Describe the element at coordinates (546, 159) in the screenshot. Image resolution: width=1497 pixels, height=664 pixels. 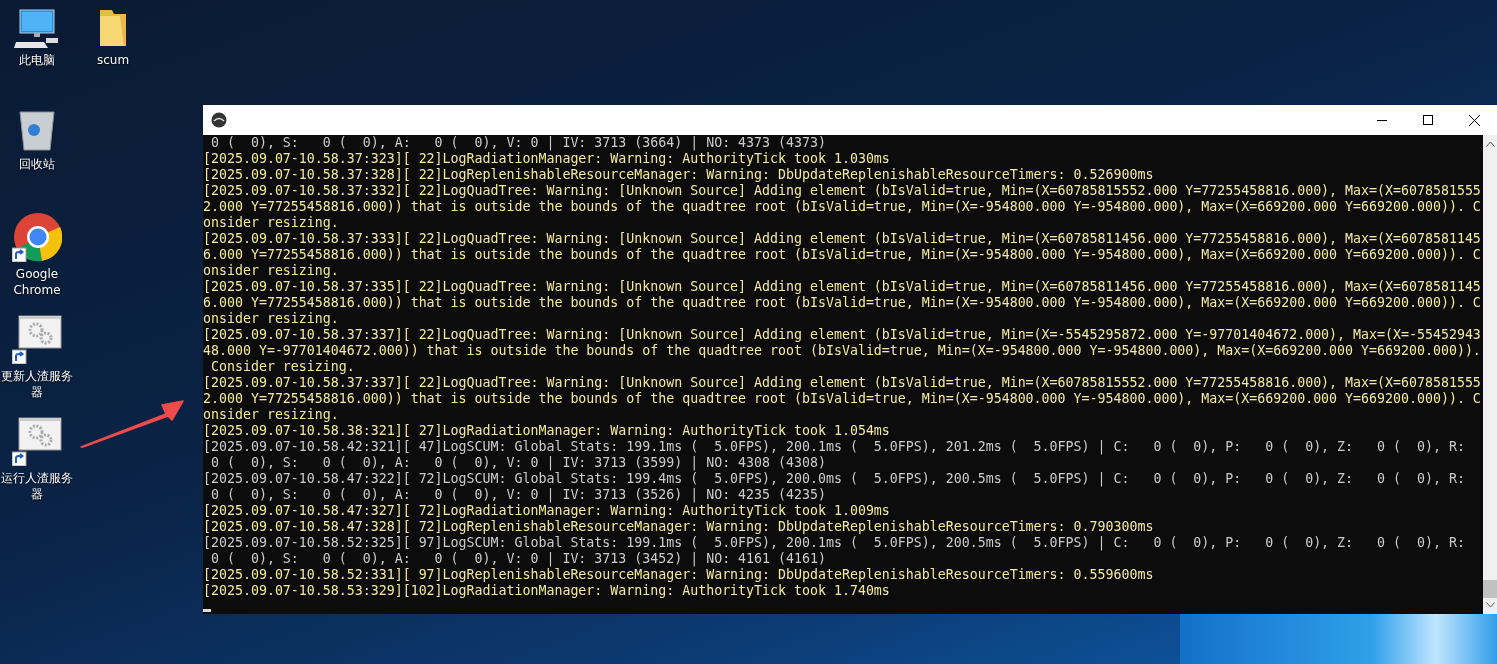
I see `log-line: [2025.09.07-10.58.37:323][ 22]LogRadiationManager: Warning: AuthorityTick took 1.030ms` at that location.